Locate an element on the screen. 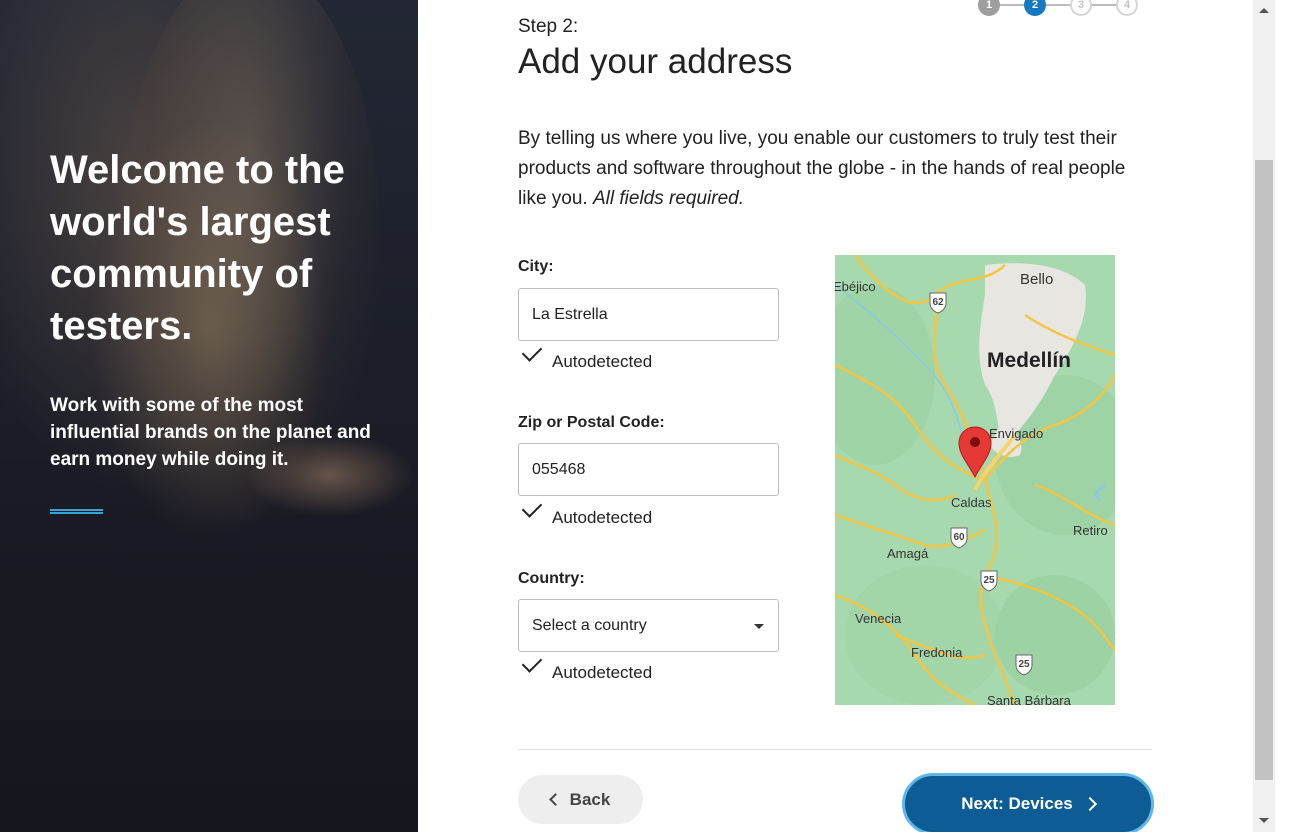 This screenshot has height=832, width=1295. scroll-down-arrow-icon is located at coordinates (1264, 820).